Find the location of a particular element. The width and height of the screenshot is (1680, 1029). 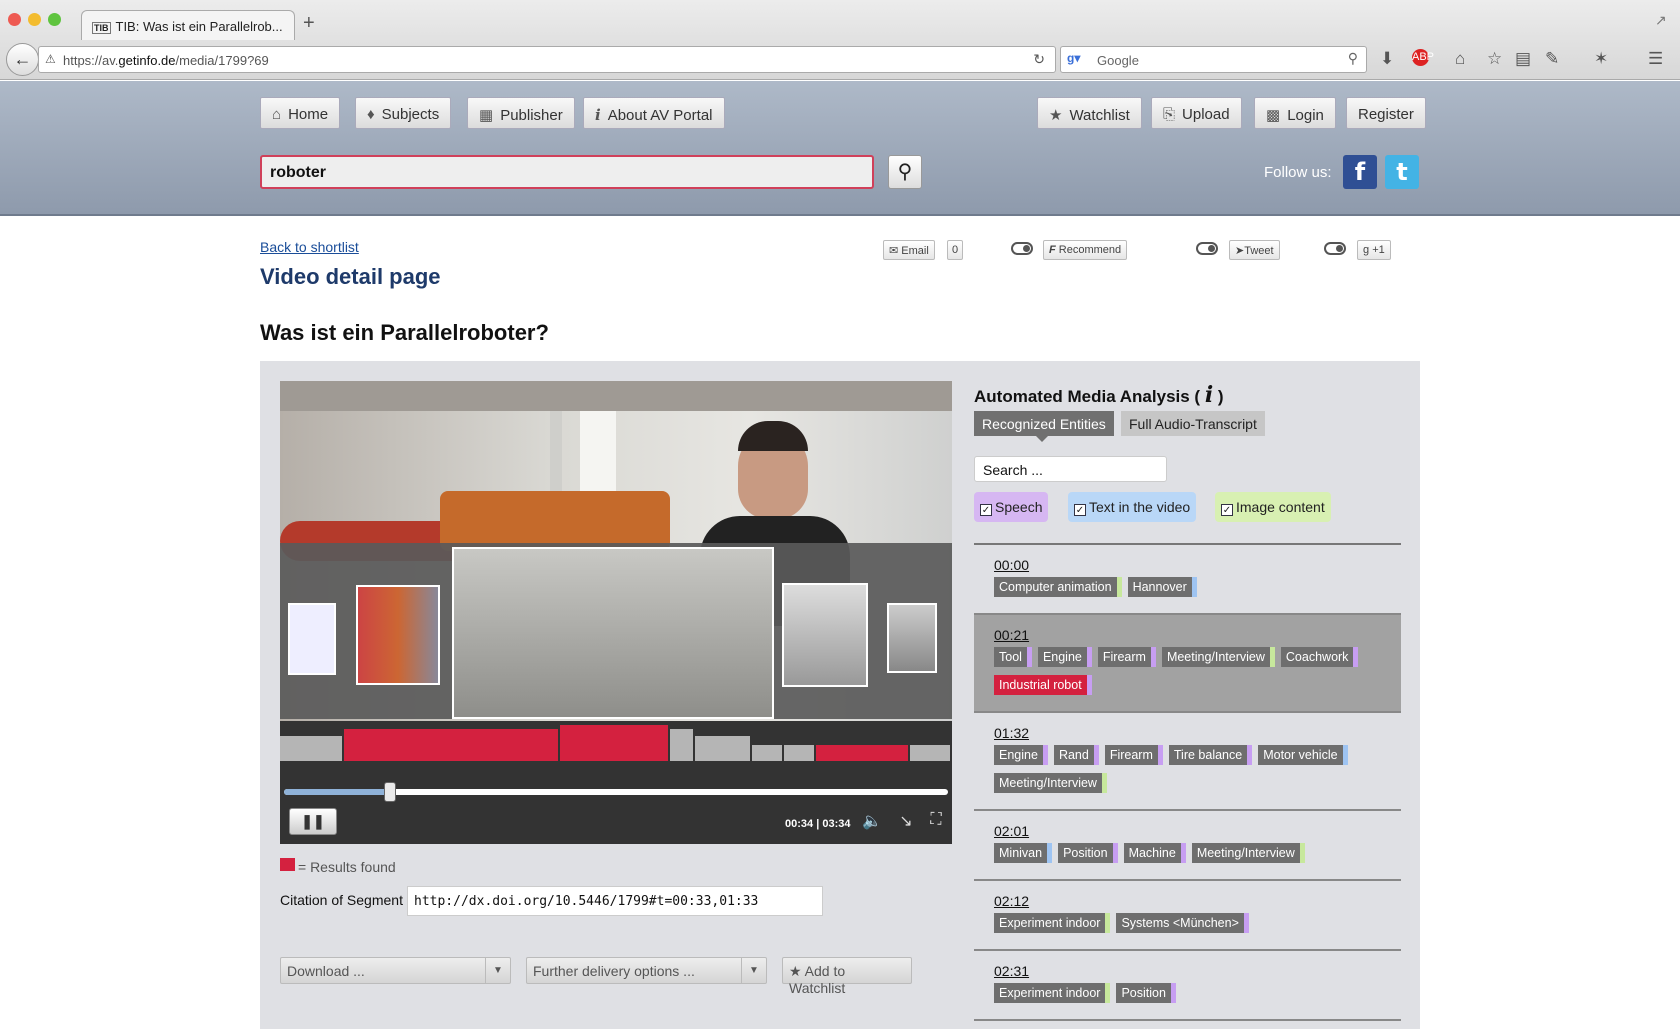

entity-tag: Motor vehicle is located at coordinates (1303, 755).